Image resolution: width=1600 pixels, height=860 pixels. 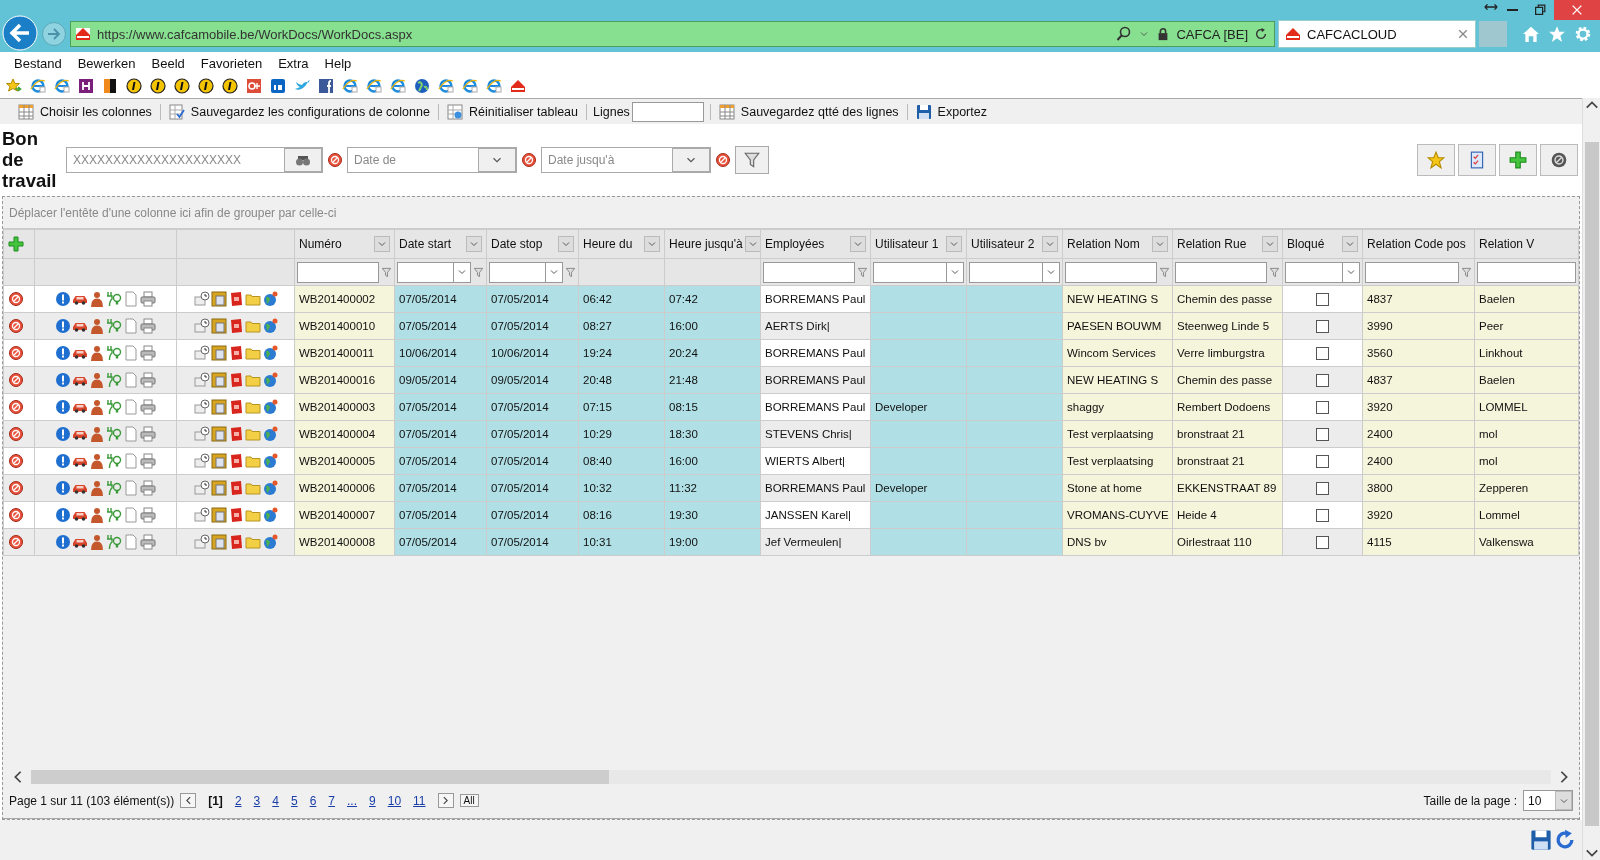 I want to click on column-header: Utilisateur 1, so click(x=918, y=244).